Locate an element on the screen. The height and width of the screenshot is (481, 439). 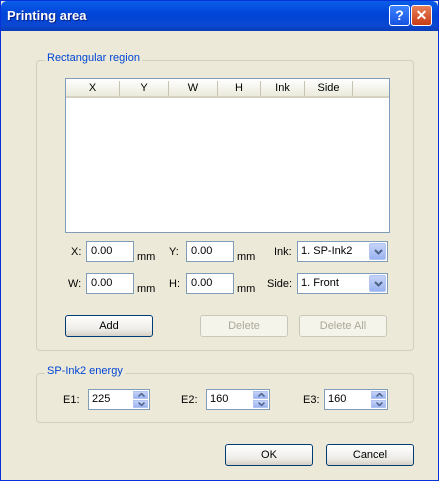
w-unit: mm is located at coordinates (146, 289).